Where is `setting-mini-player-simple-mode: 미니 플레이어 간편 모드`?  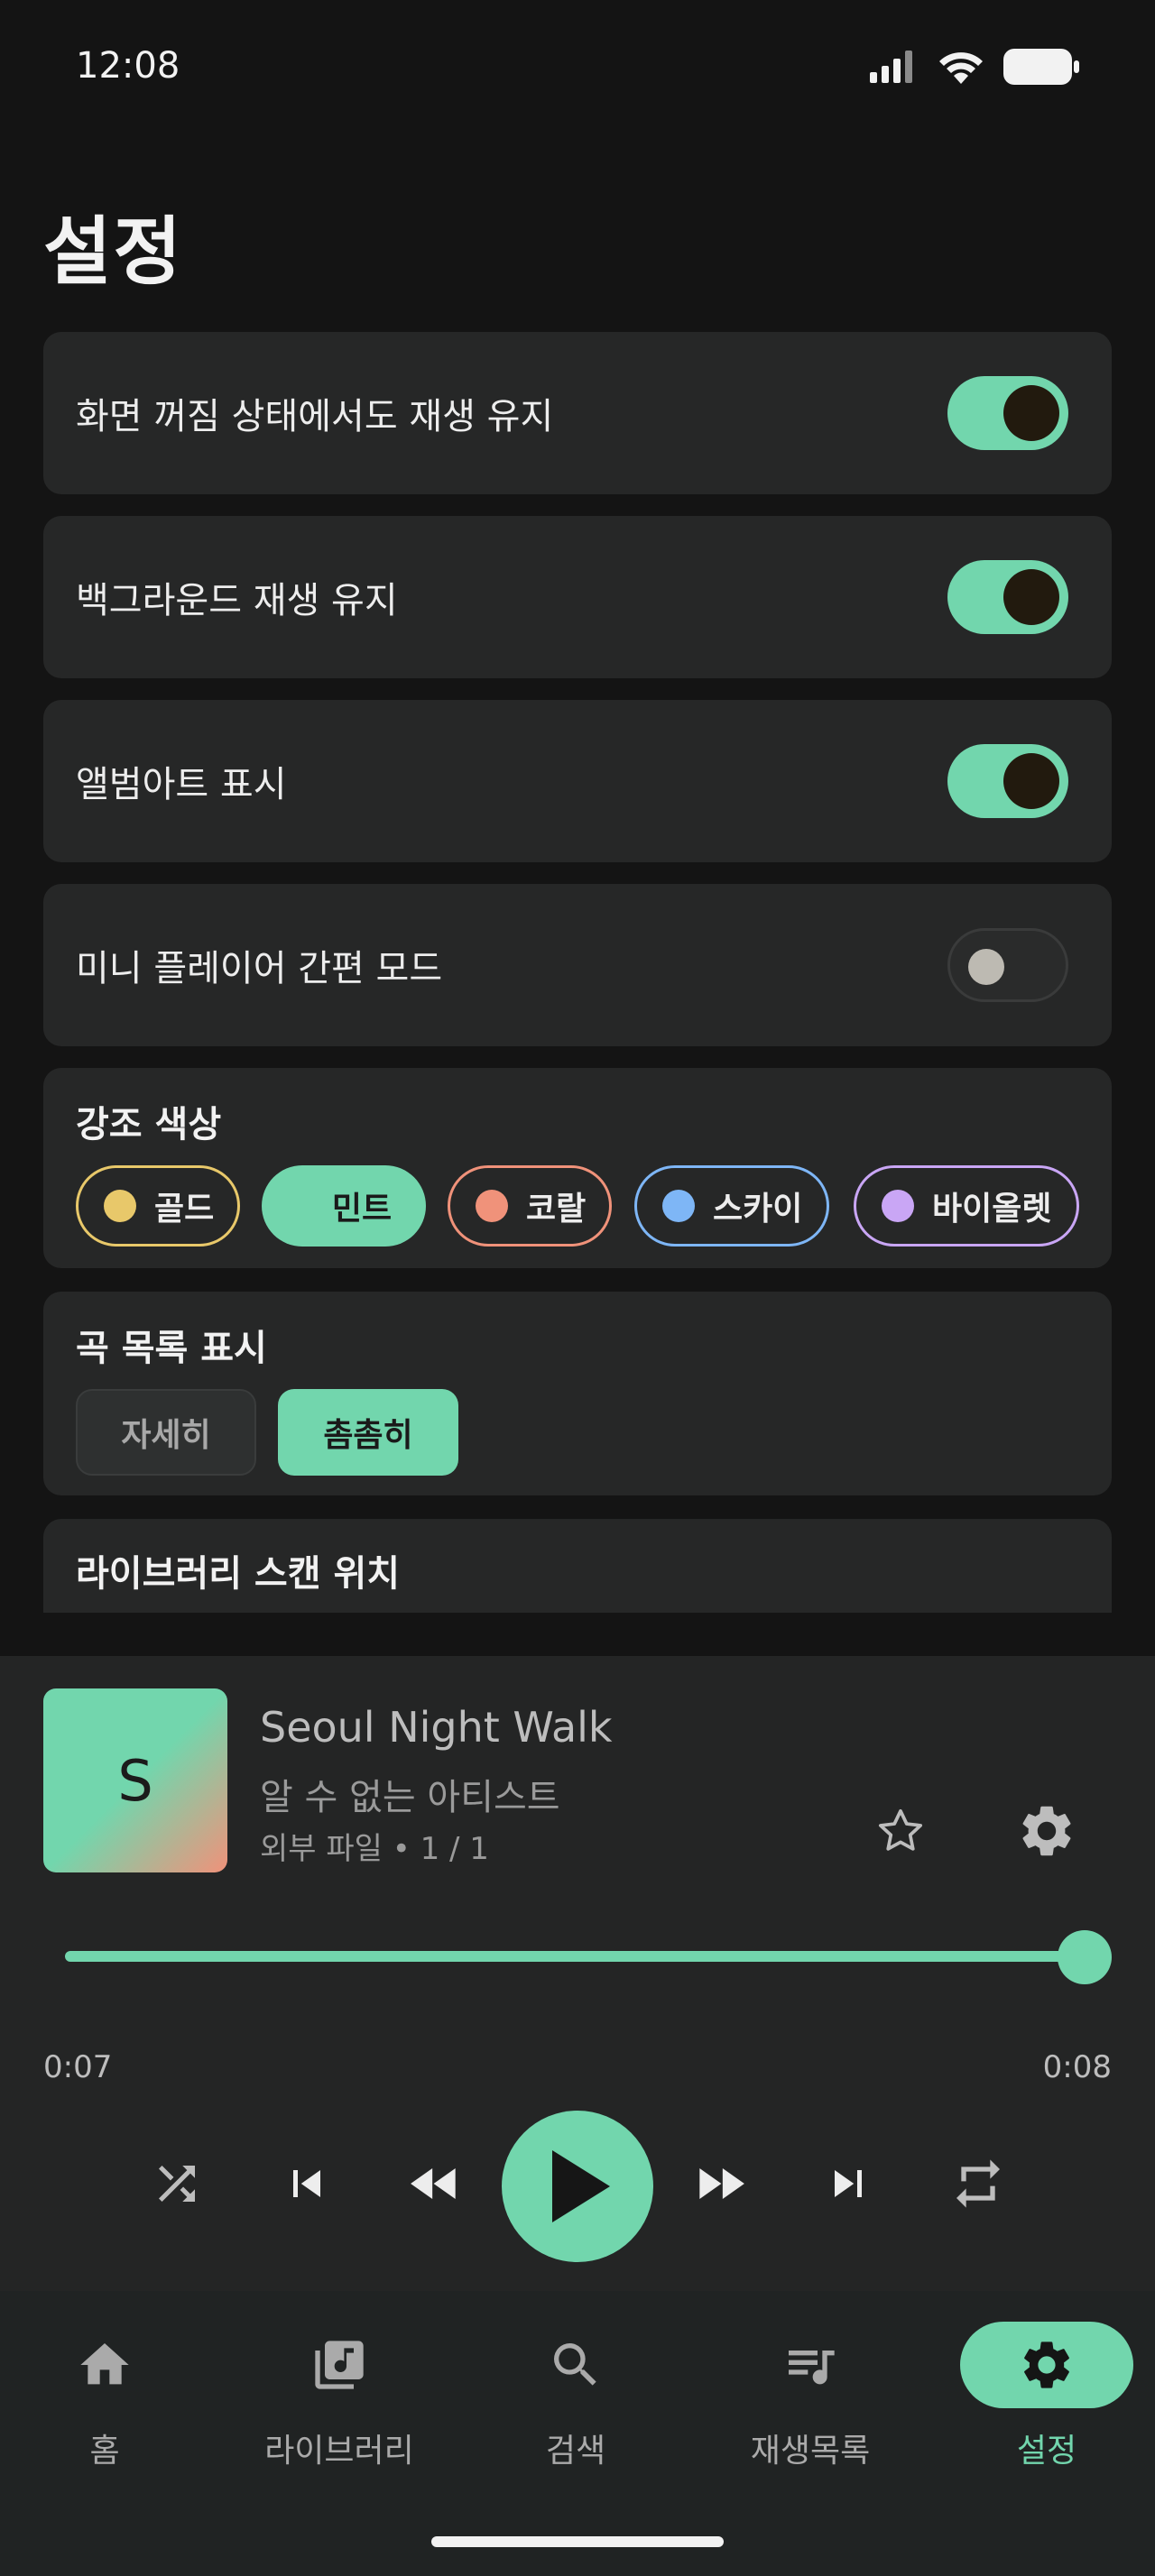
setting-mini-player-simple-mode: 미니 플레이어 간편 모드 is located at coordinates (577, 965).